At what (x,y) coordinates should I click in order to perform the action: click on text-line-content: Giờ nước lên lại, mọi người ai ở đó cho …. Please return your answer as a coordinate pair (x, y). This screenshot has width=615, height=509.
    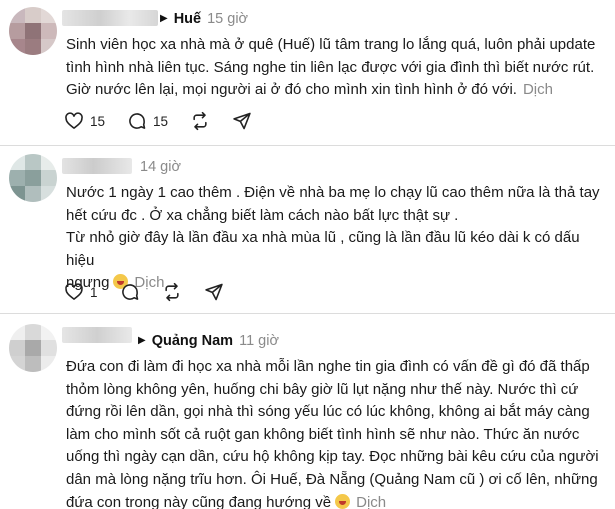
    Looking at the image, I should click on (291, 90).